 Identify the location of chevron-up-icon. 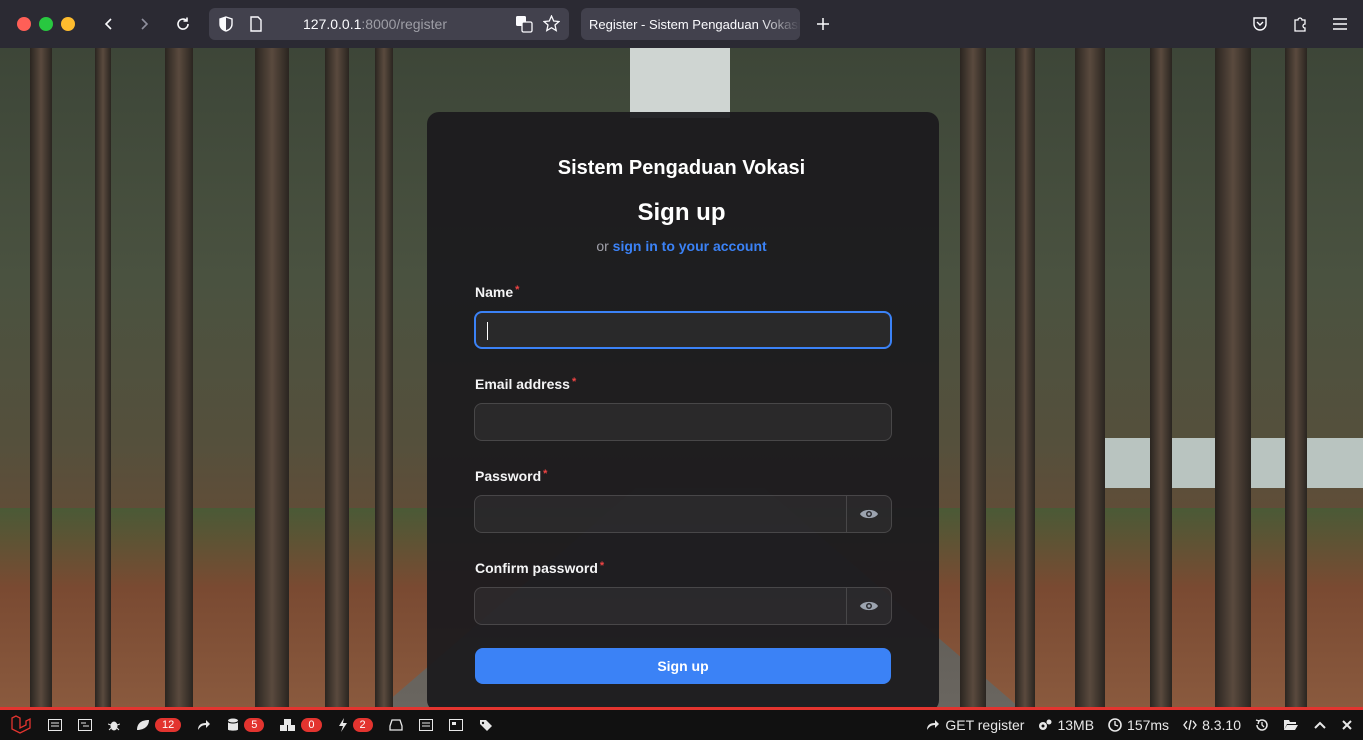
(1320, 725).